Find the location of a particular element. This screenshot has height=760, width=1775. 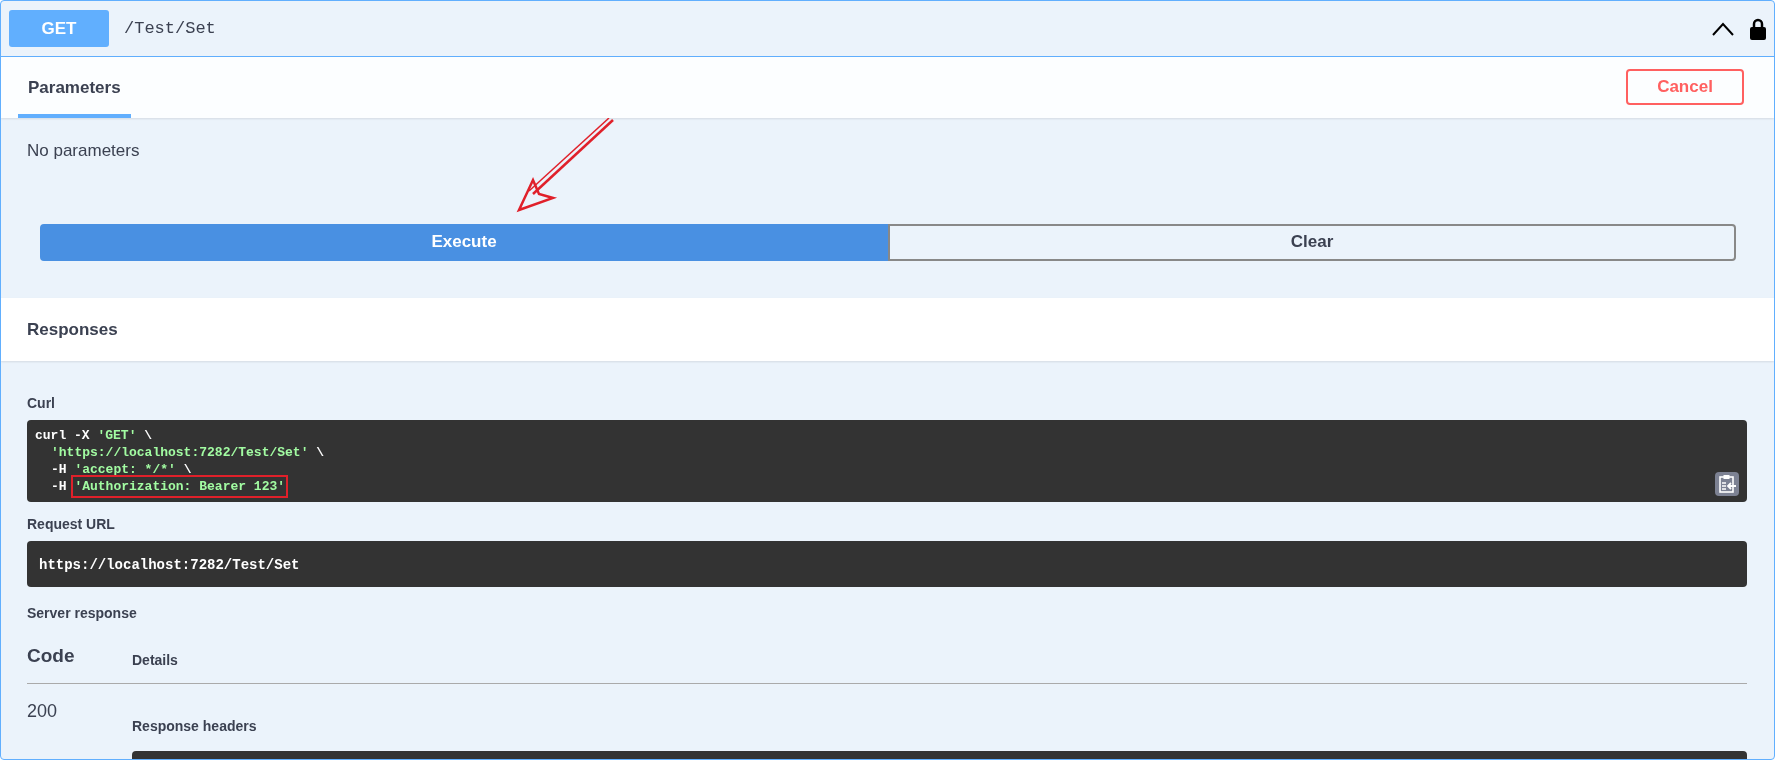

code-text: curl -X is located at coordinates (63, 435).